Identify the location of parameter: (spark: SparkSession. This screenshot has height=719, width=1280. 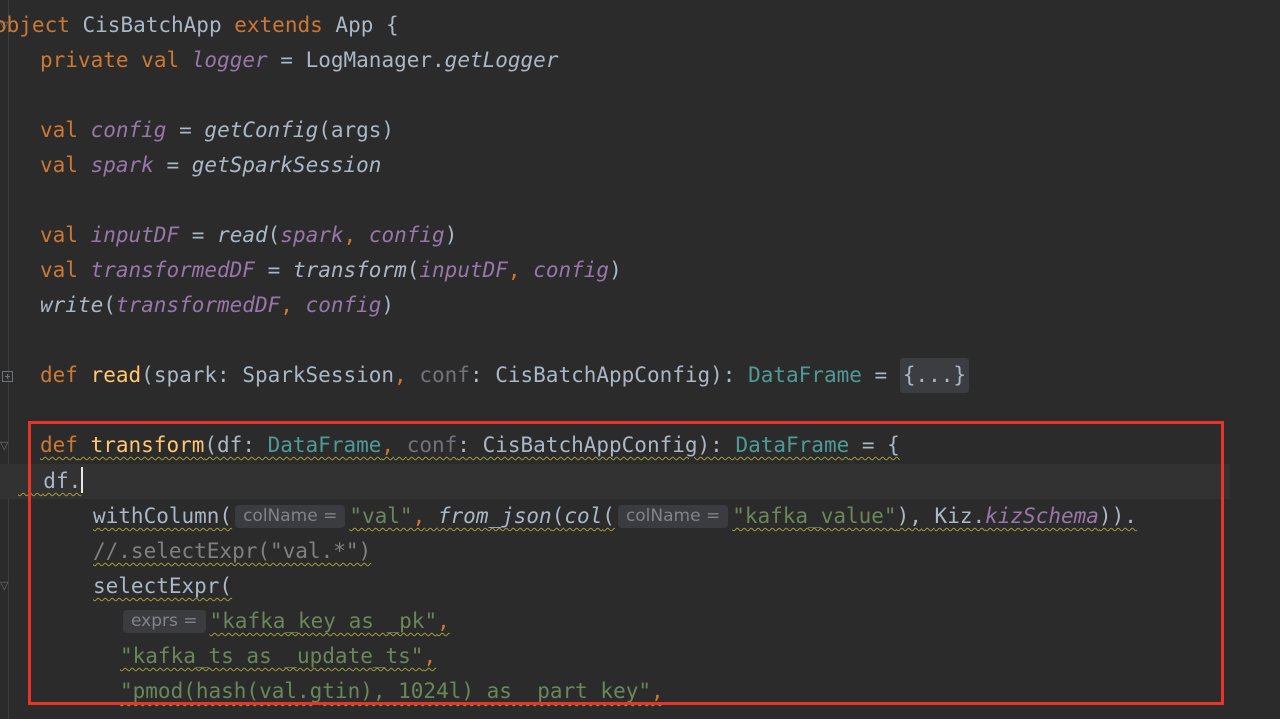
(268, 375).